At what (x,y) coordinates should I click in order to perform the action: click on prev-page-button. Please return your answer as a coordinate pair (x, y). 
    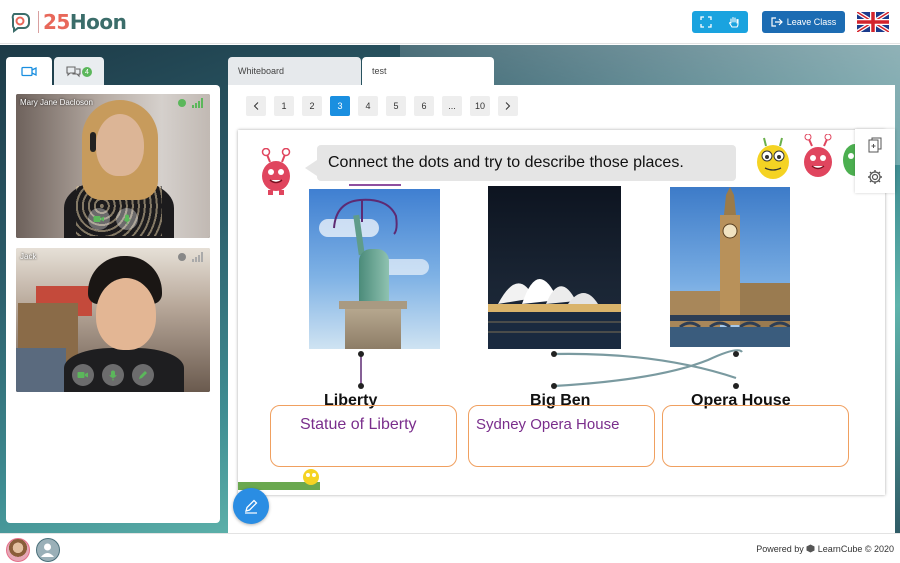
    Looking at the image, I should click on (256, 106).